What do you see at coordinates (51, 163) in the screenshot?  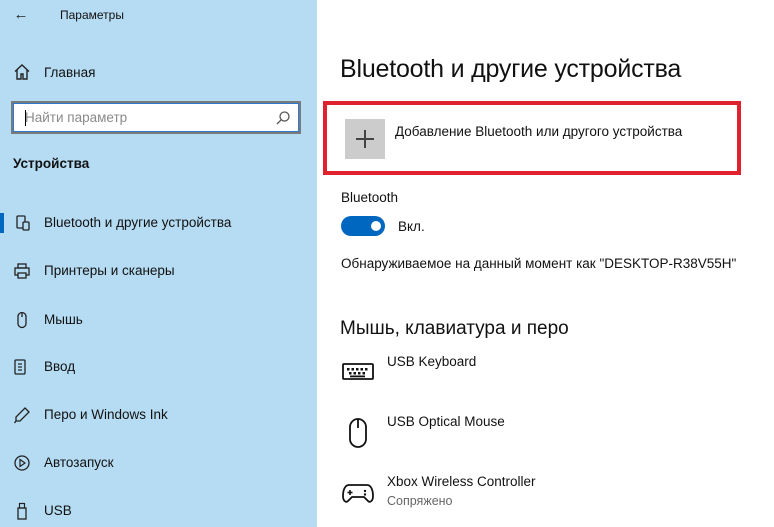 I see `section-title-devices: Устройства` at bounding box center [51, 163].